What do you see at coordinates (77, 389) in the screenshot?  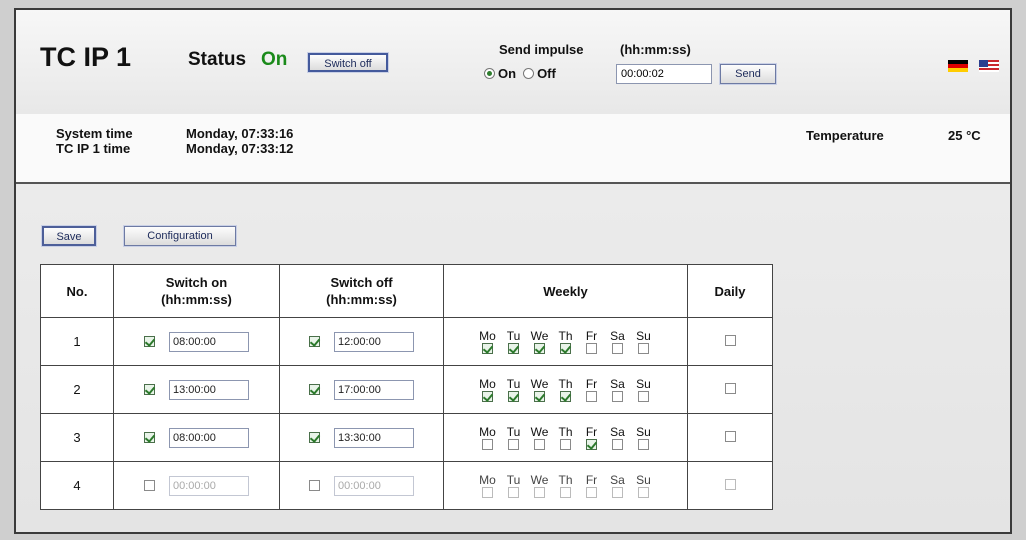 I see `row-number: 2` at bounding box center [77, 389].